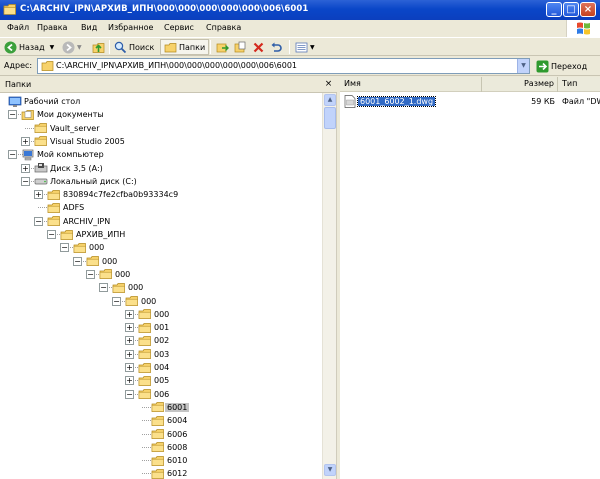 The height and width of the screenshot is (479, 600). I want to click on tree-node: 6006, so click(170, 434).